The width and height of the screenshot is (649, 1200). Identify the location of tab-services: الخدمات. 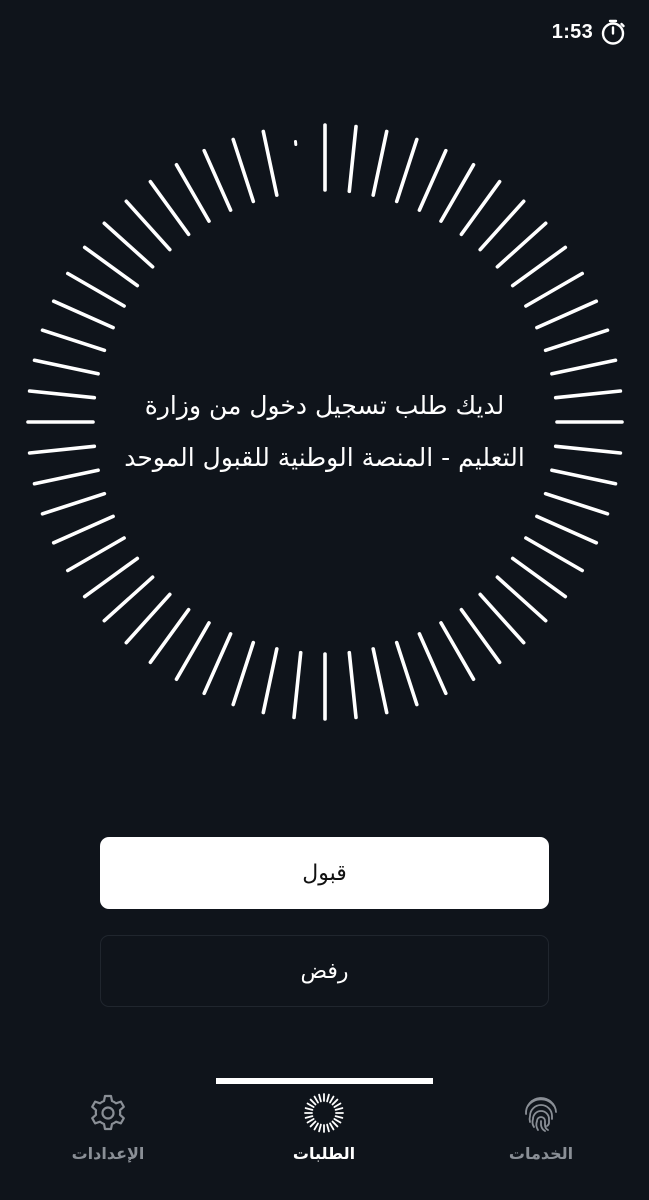
(541, 1136).